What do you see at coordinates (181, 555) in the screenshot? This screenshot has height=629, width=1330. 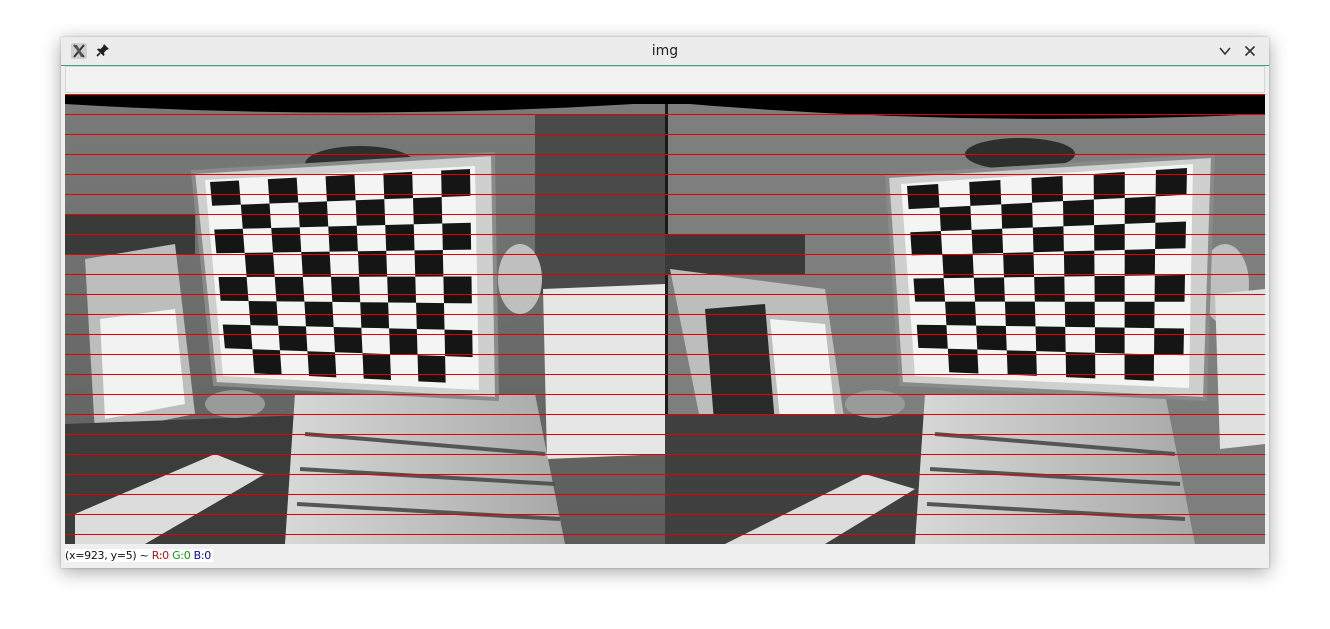 I see `status-green-value: G:0` at bounding box center [181, 555].